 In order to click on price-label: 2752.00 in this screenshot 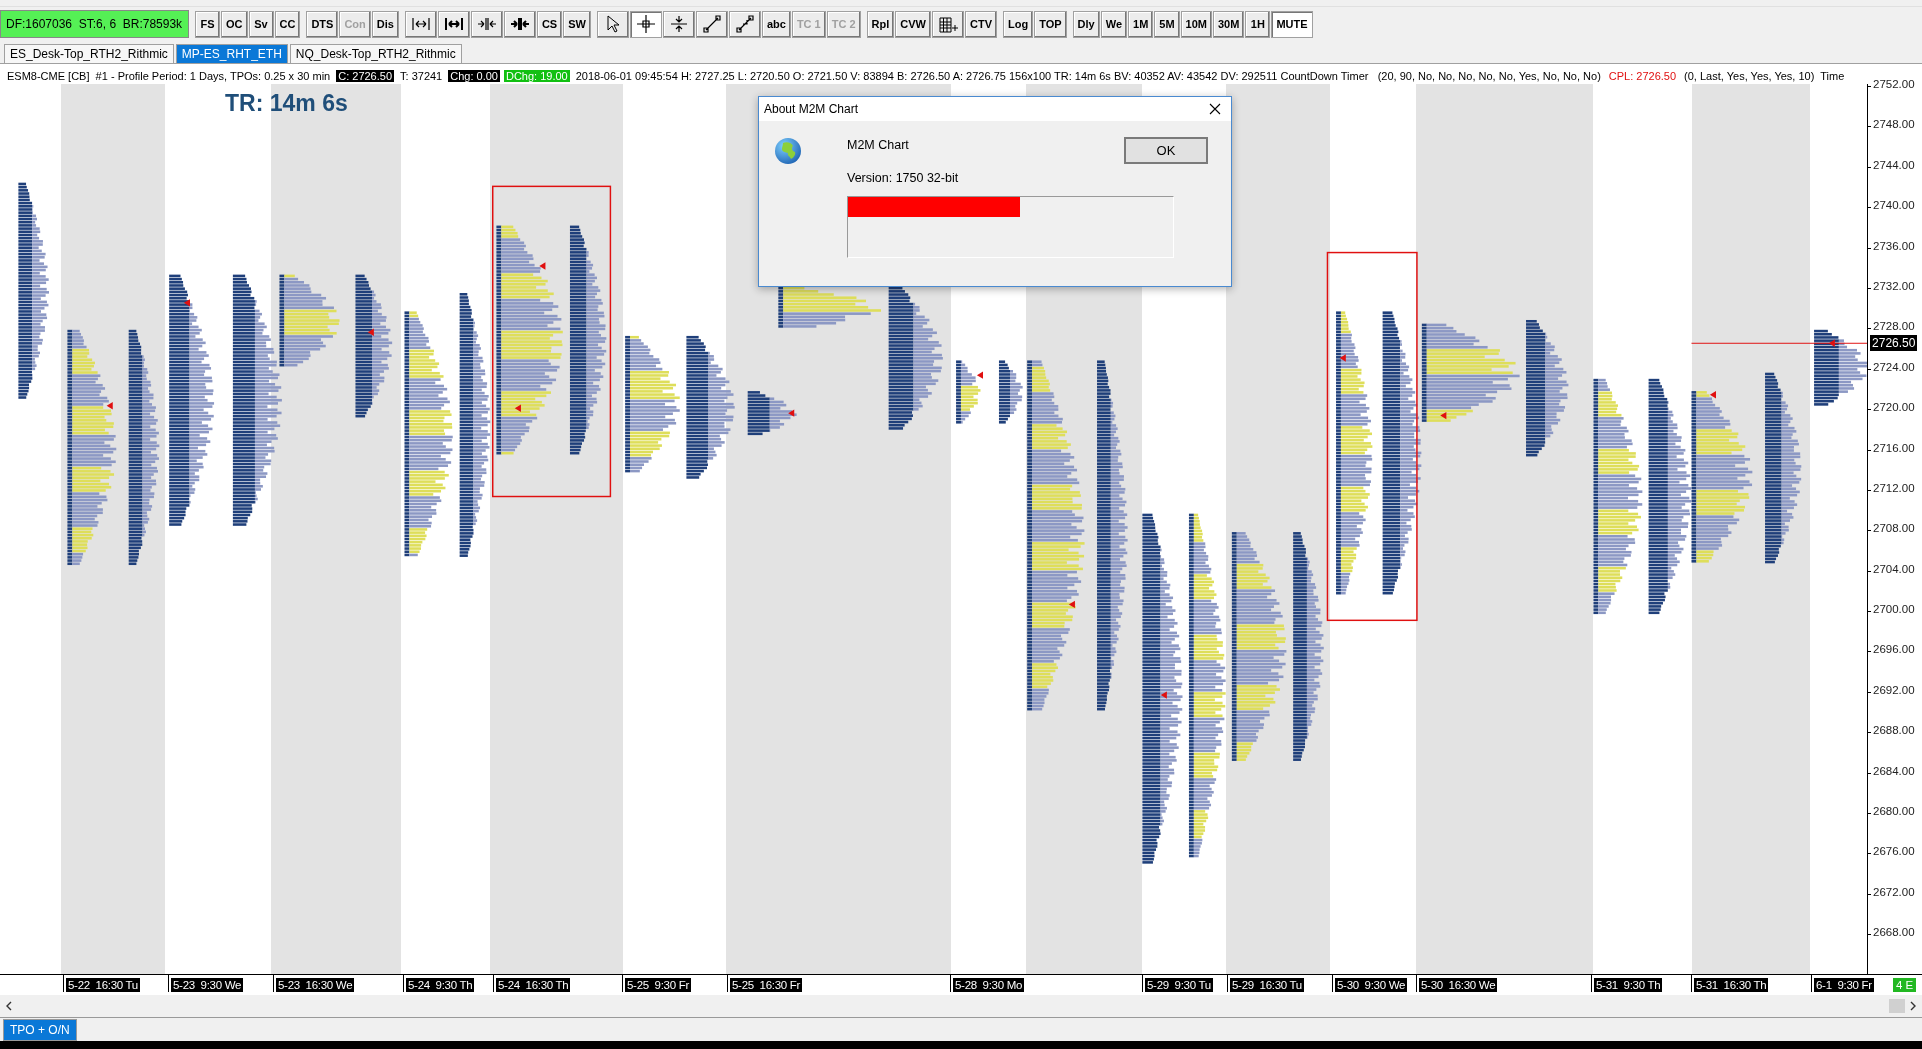, I will do `click(1894, 84)`.